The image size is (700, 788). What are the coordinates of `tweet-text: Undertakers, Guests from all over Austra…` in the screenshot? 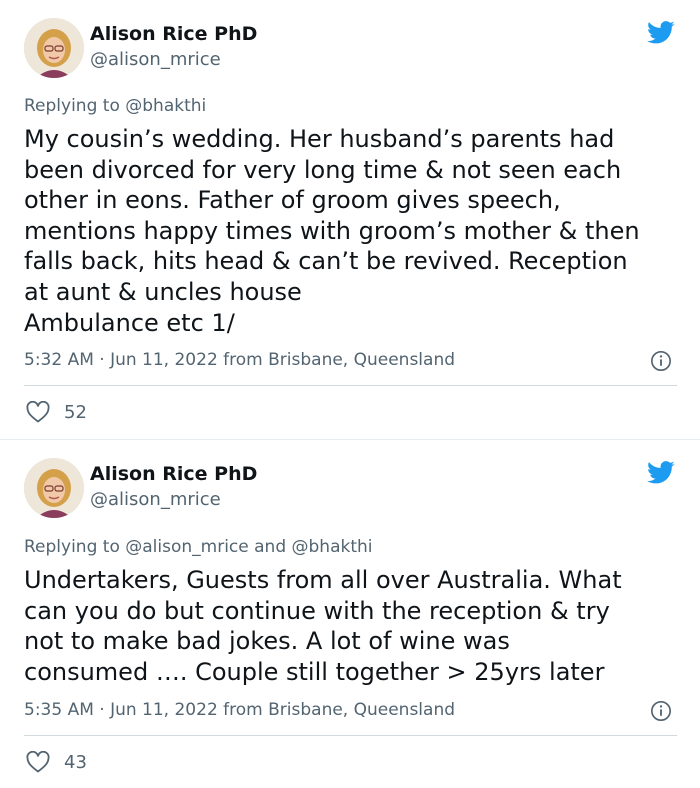 It's located at (323, 626).